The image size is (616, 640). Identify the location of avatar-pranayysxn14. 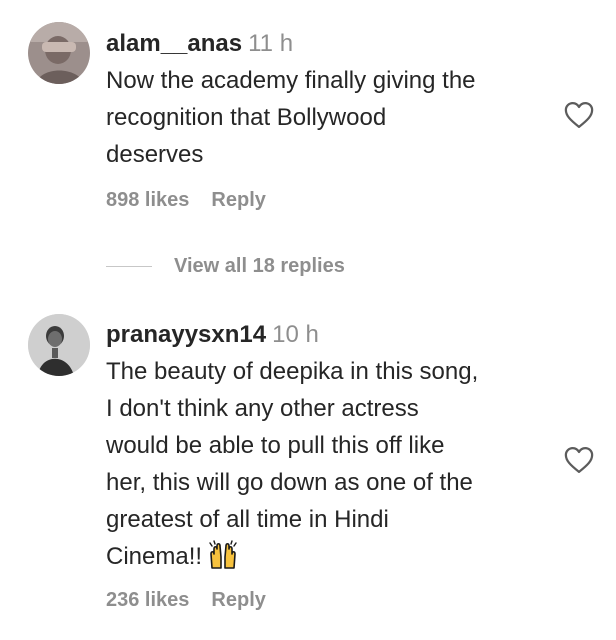
(59, 345).